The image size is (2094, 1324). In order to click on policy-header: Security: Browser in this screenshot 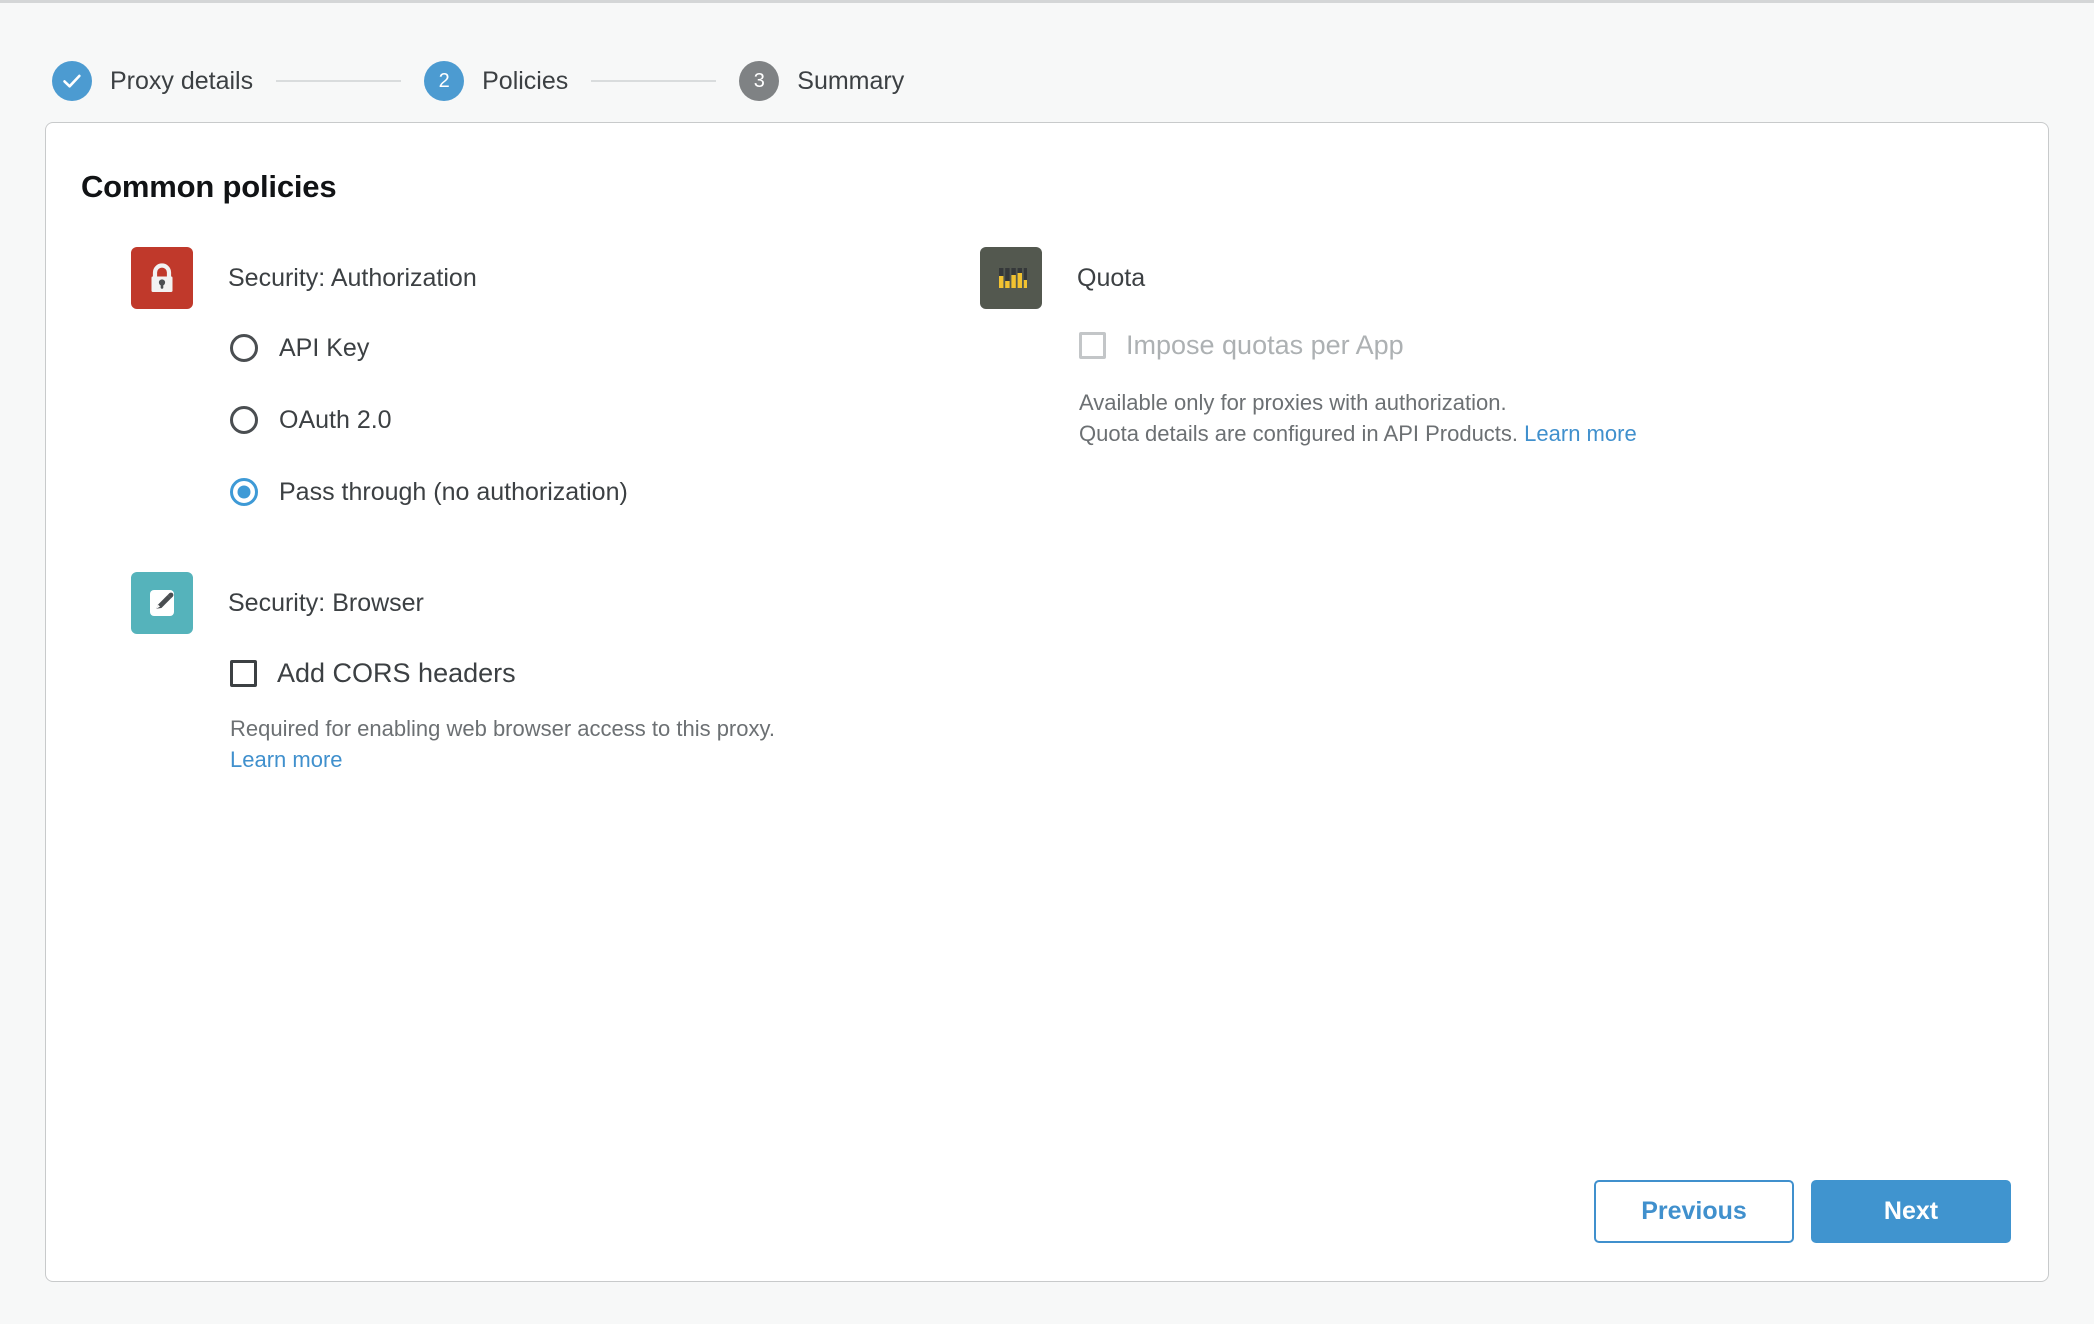, I will do `click(546, 603)`.